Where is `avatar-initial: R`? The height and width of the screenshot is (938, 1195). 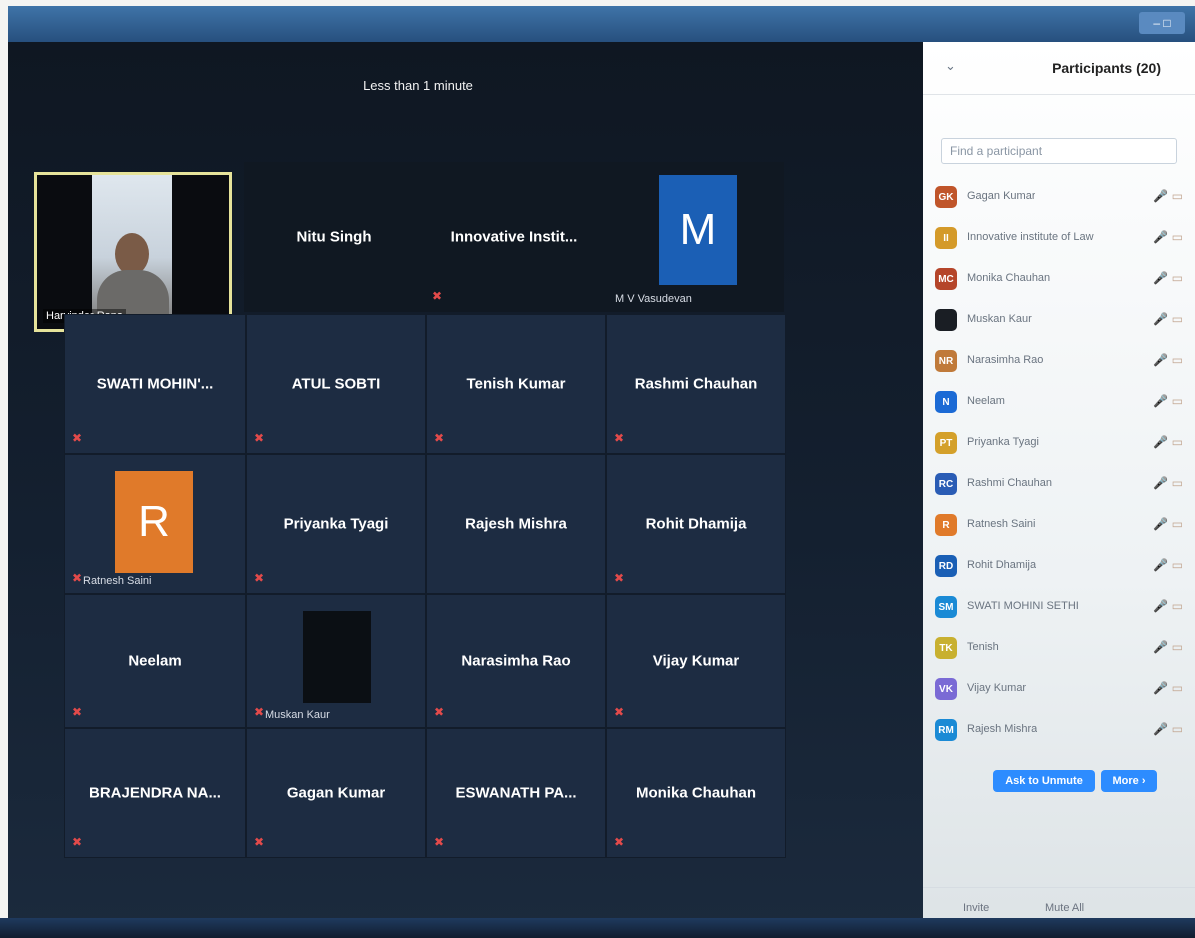
avatar-initial: R is located at coordinates (154, 521).